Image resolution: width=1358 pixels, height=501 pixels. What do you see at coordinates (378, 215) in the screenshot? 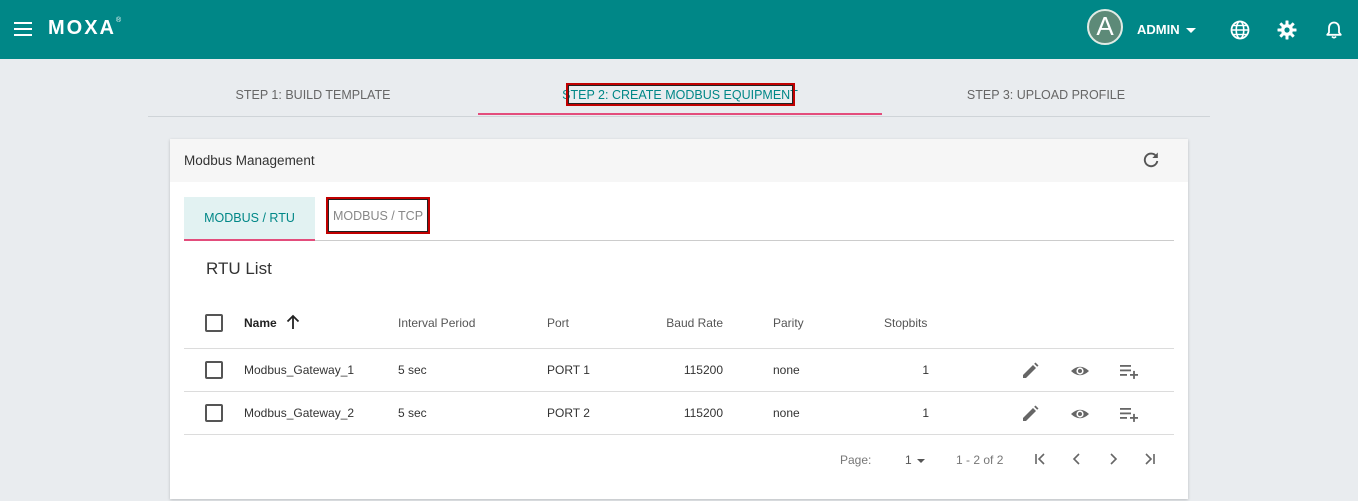
I see `tab-modbus-tcp: MODBUS / TCP` at bounding box center [378, 215].